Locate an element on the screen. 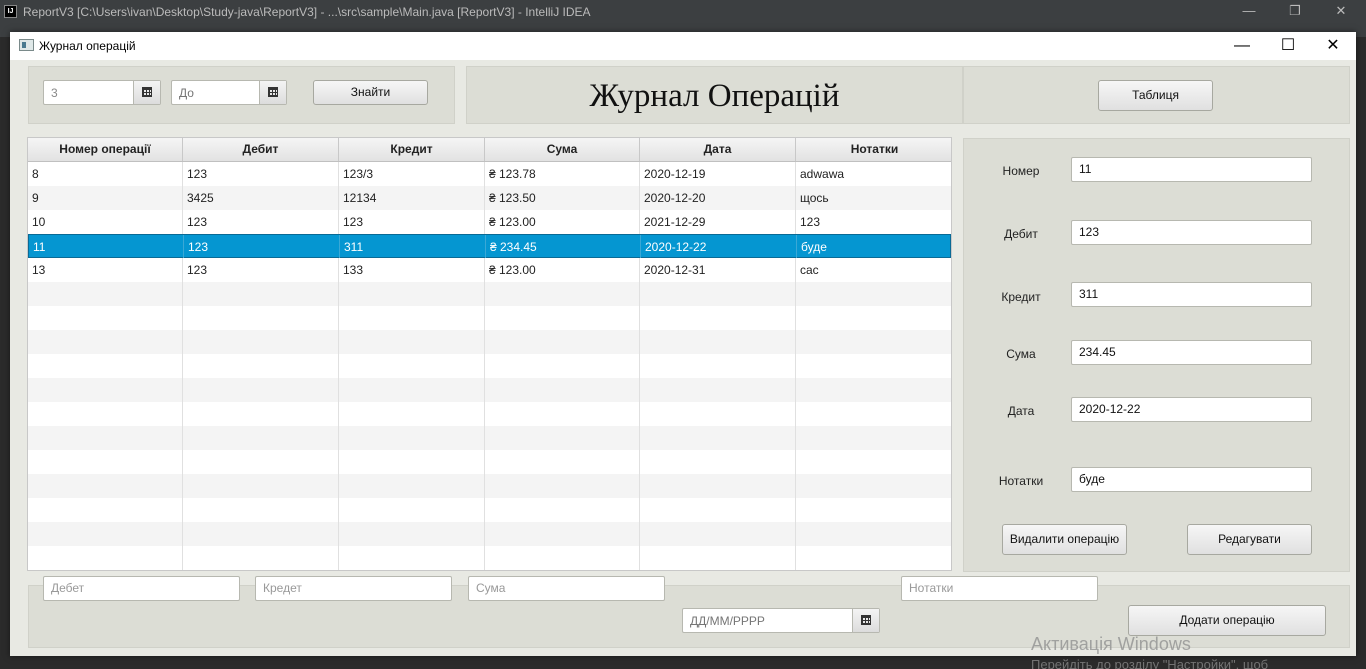 This screenshot has width=1366, height=669. window-title-bar: Журнал операцій — ☐ ✕ is located at coordinates (683, 46).